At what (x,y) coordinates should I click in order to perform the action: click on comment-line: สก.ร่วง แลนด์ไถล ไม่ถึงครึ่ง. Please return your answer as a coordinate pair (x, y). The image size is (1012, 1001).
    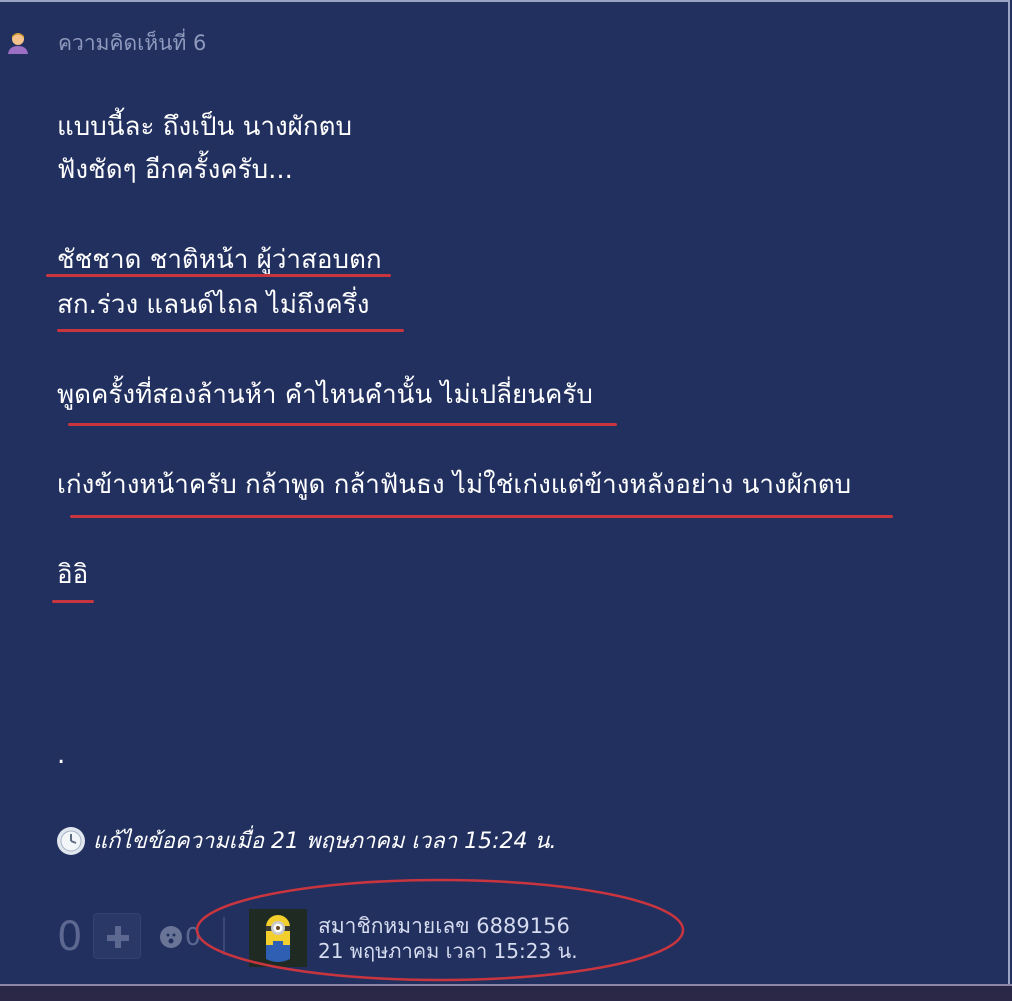
    Looking at the image, I should click on (213, 305).